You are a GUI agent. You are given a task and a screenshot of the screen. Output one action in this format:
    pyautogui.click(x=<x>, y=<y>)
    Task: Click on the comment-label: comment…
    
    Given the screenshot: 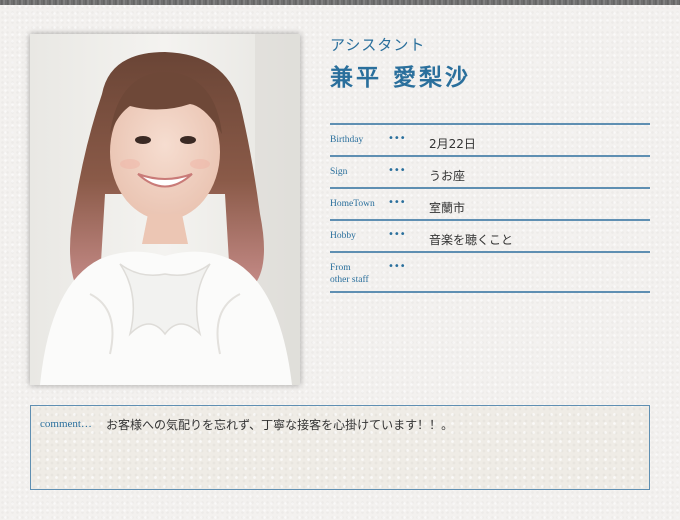 What is the action you would take?
    pyautogui.click(x=66, y=424)
    